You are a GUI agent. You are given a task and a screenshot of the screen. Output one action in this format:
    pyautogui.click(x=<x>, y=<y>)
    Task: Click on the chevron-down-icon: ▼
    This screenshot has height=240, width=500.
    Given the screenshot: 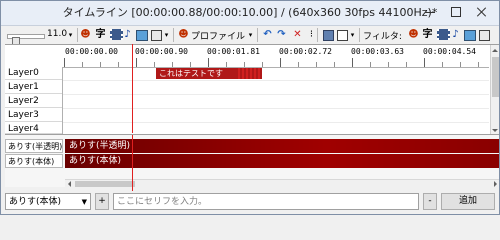 What is the action you would take?
    pyautogui.click(x=84, y=202)
    